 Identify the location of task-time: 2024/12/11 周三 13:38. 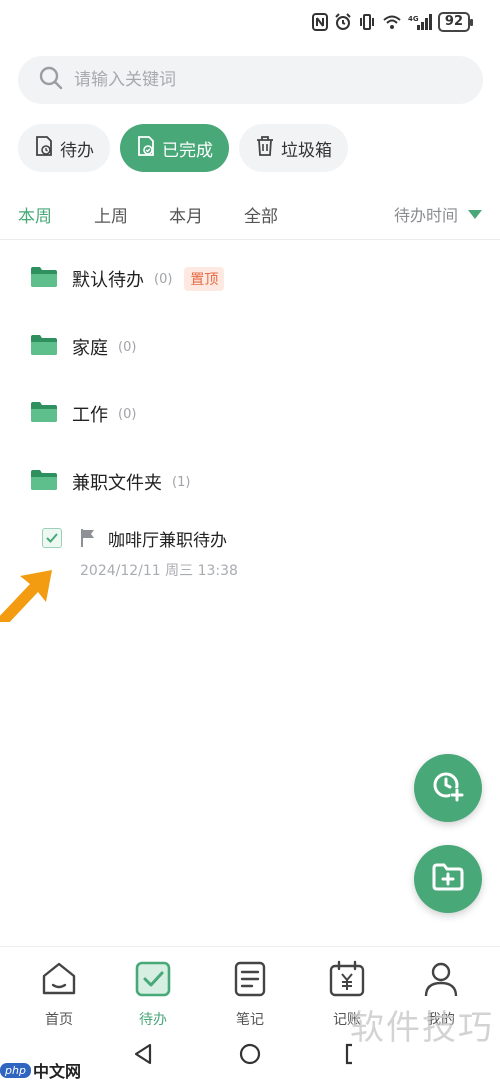
(159, 571).